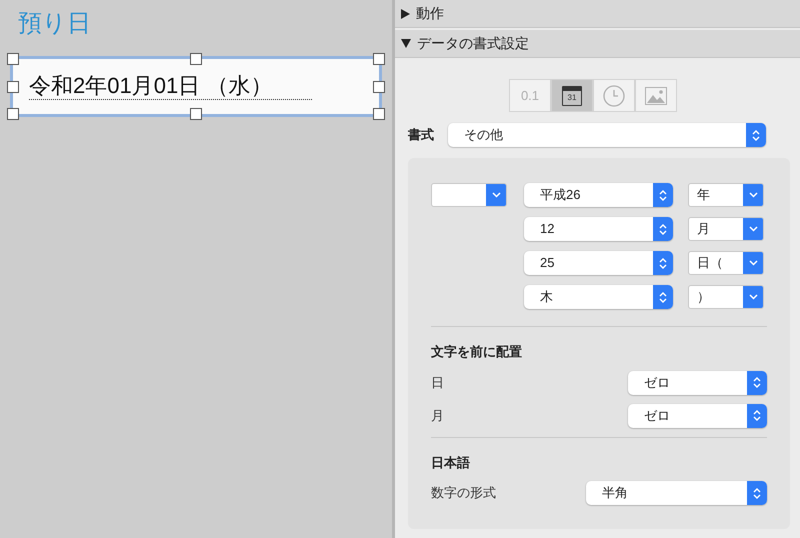 This screenshot has height=538, width=800. I want to click on format-type-tab: 31, so click(572, 95).